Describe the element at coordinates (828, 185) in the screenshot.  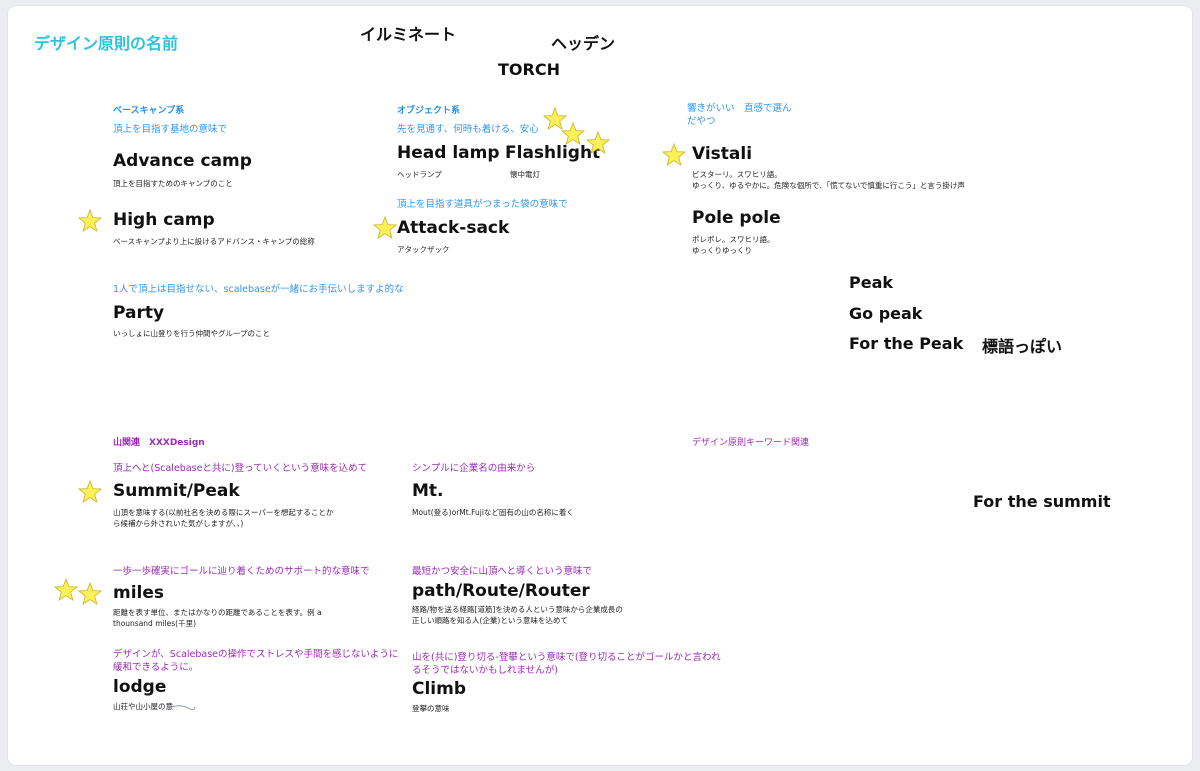
I see `vistali-desc-line2: ゆっくり、ゆるやかに。危険な個所で、「慌てないで慎重に行こう」と言う掛け声` at that location.